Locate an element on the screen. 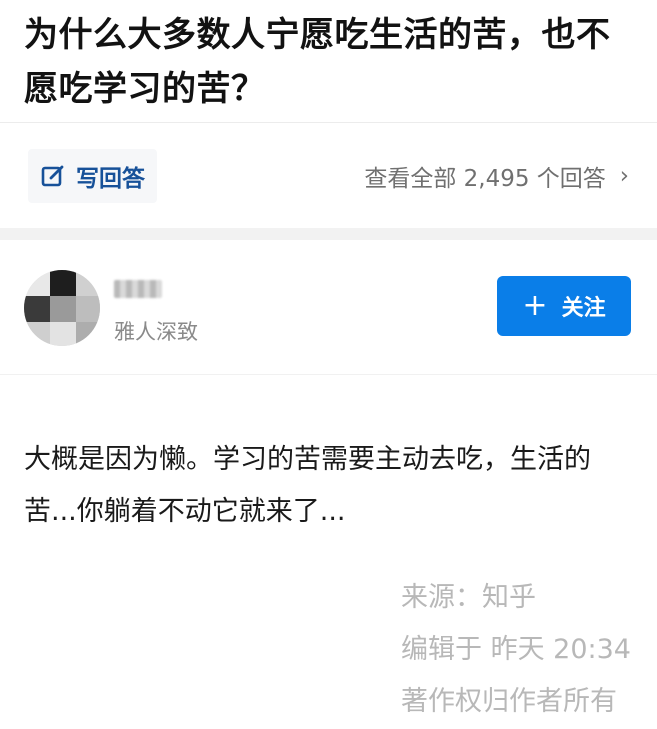 Image resolution: width=657 pixels, height=729 pixels. follow-label: 关注 is located at coordinates (583, 308).